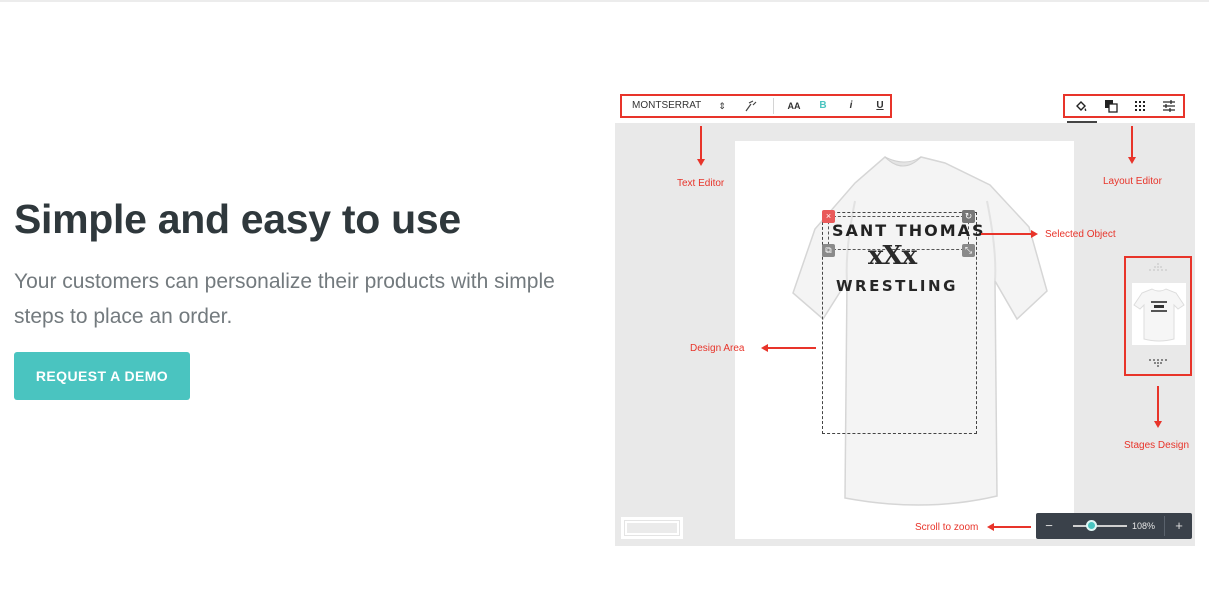 This screenshot has height=603, width=1209. I want to click on print-text-line-1: SANT THOMAS, so click(909, 230).